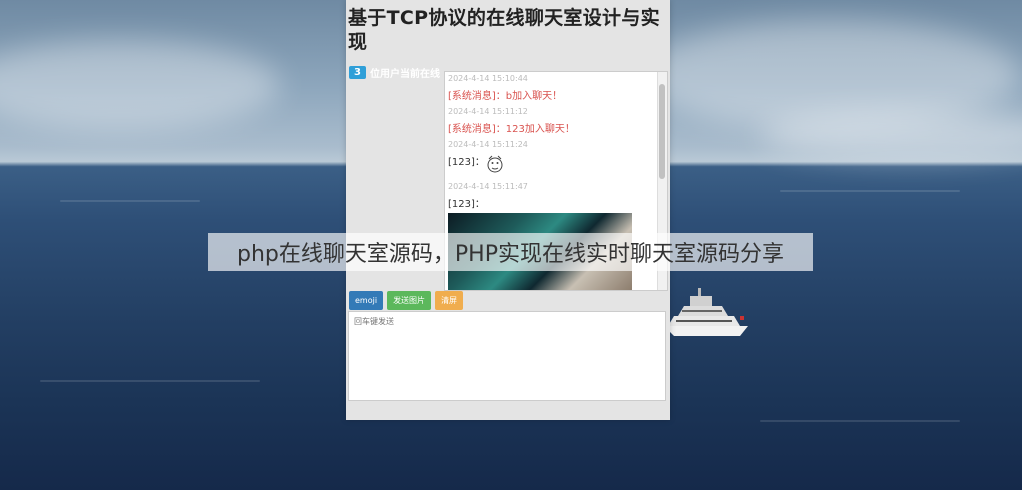  What do you see at coordinates (507, 356) in the screenshot?
I see `message-input` at bounding box center [507, 356].